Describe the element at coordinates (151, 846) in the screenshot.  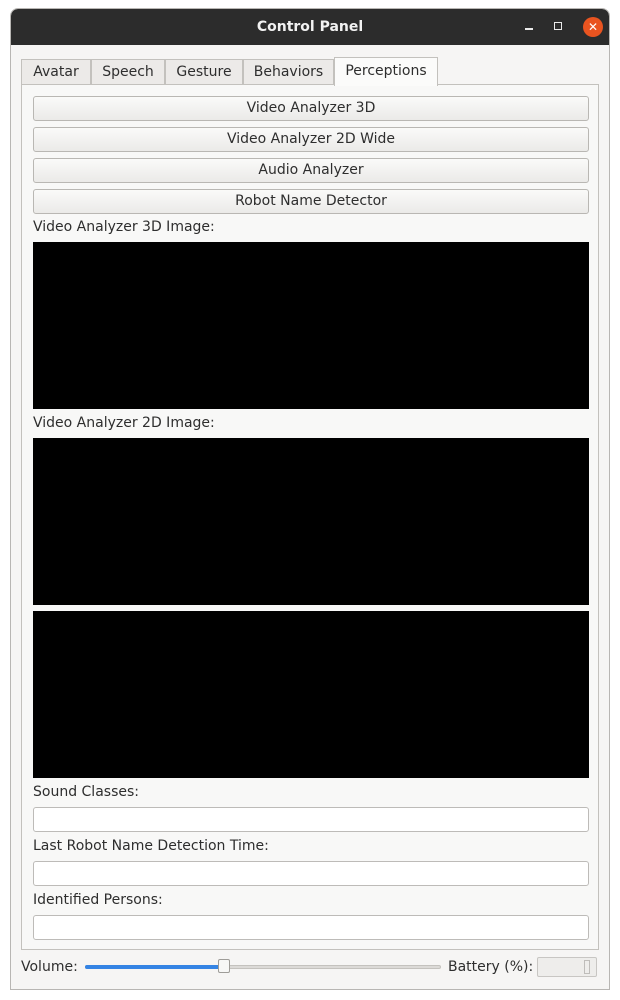
I see `last-detection-label: Last Robot Name Detection Time:` at that location.